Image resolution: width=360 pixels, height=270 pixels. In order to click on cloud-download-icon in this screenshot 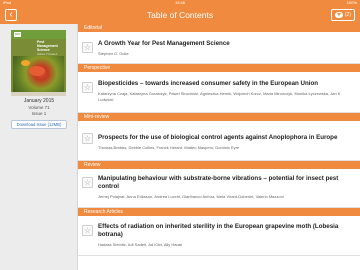, I will do `click(338, 15)`.